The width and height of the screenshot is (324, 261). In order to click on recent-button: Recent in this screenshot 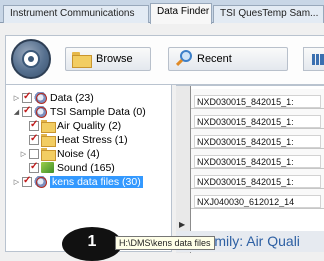, I will do `click(228, 59)`.